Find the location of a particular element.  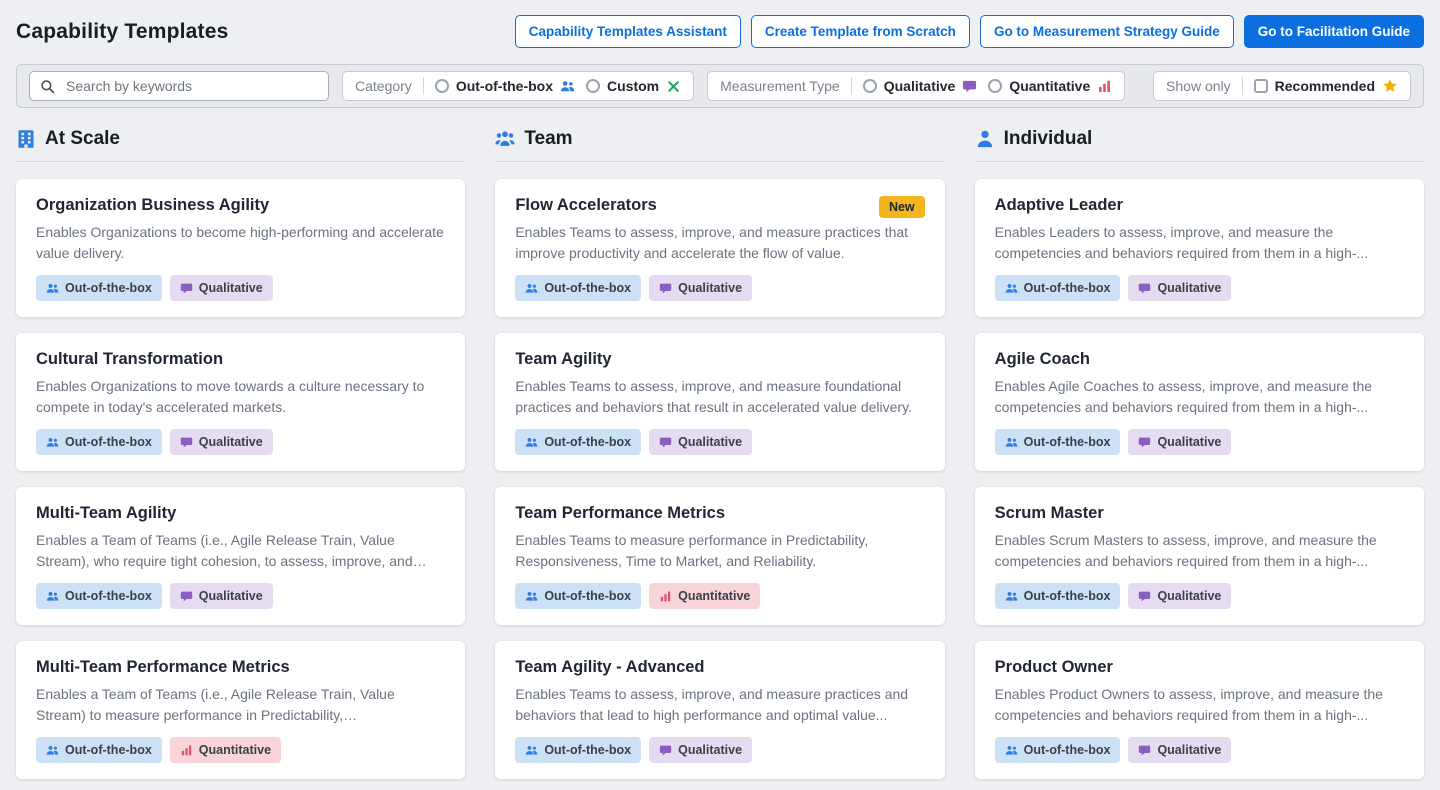

card-title: Team Agility is located at coordinates (563, 359).